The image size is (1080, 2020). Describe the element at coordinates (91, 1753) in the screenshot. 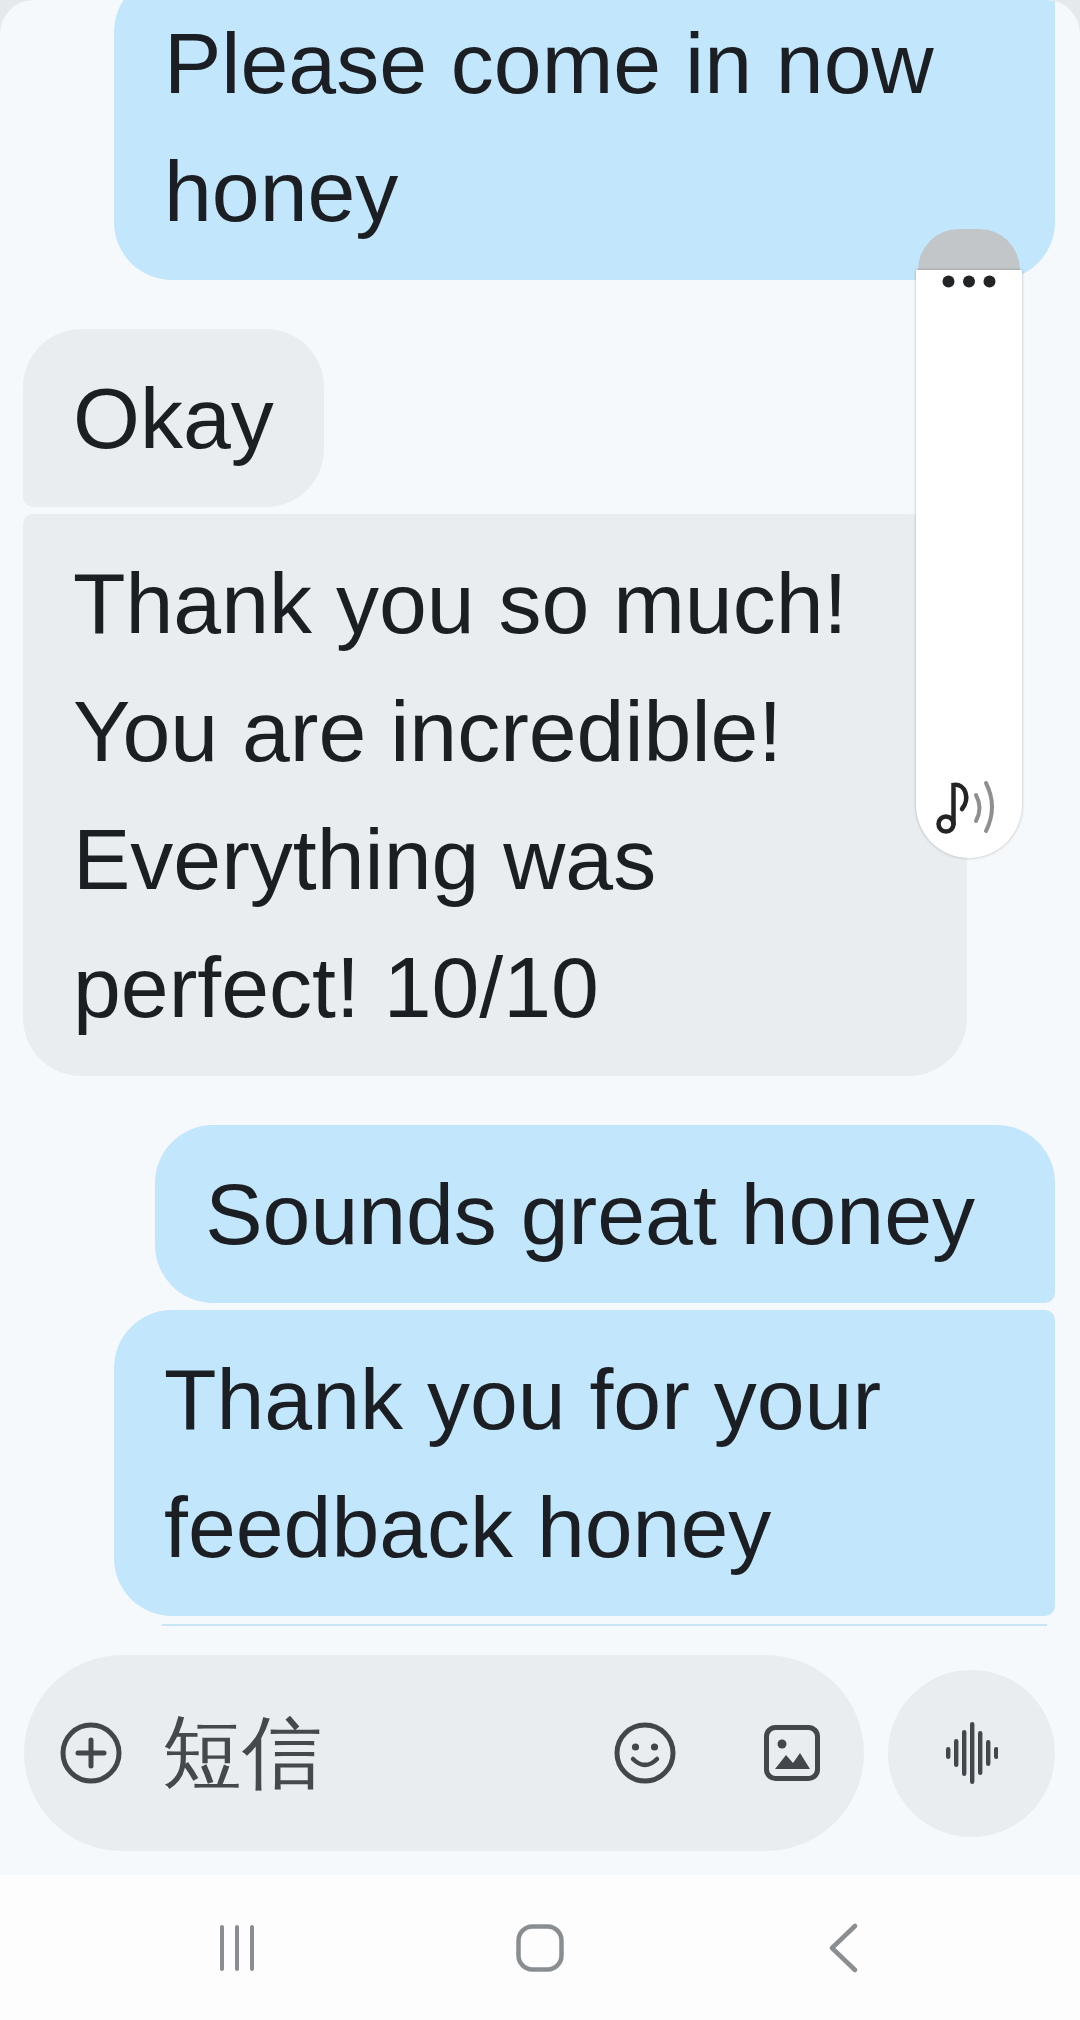

I see `plus-icon` at that location.